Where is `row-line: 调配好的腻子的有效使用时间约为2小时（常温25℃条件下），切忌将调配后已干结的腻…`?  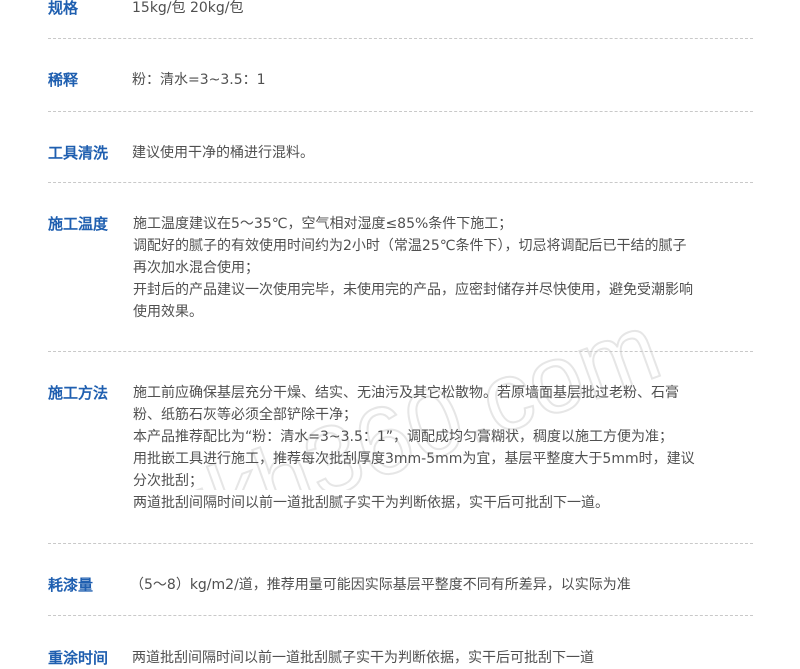
row-line: 调配好的腻子的有效使用时间约为2小时（常温25℃条件下），切忌将调配后已干结的腻… is located at coordinates (410, 246).